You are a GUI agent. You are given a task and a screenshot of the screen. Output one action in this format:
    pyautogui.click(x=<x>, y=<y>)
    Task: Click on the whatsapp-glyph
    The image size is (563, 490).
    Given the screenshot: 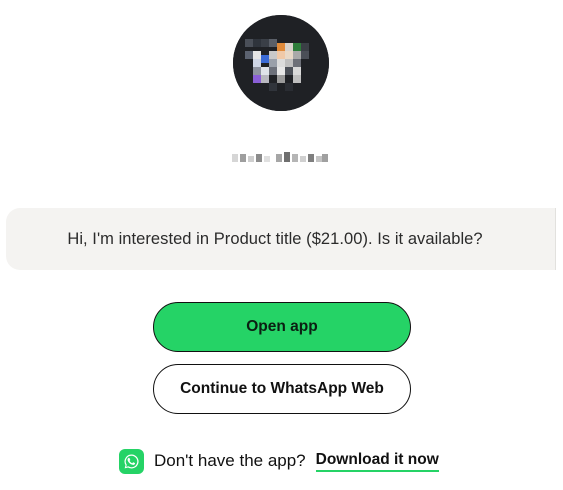 What is the action you would take?
    pyautogui.click(x=131, y=461)
    